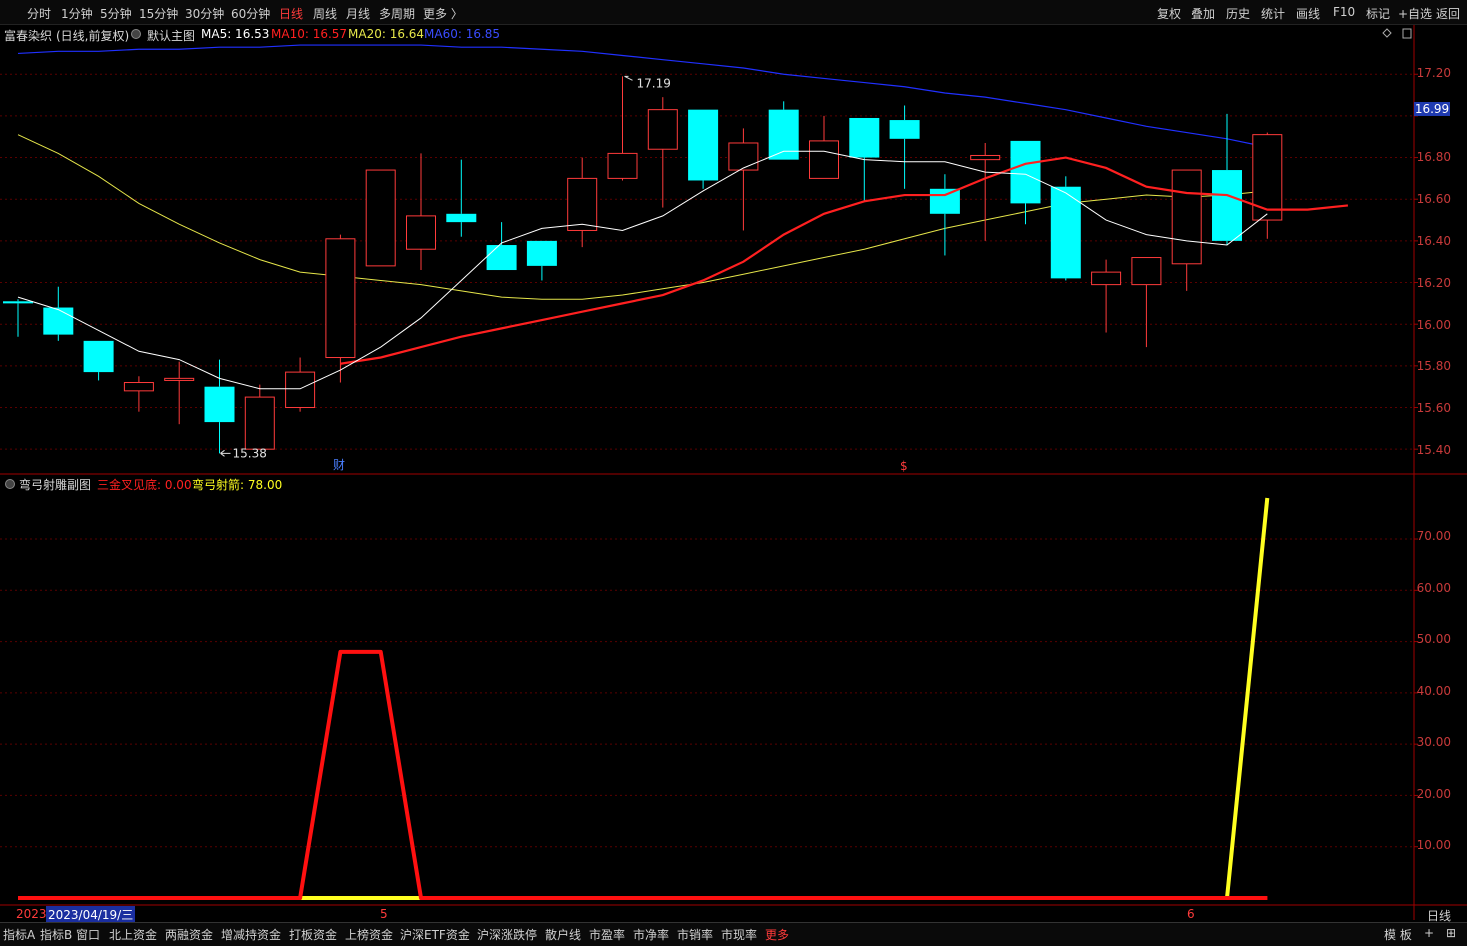 This screenshot has width=1467, height=946. What do you see at coordinates (171, 35) in the screenshot?
I see `main-indicator-name: 默认主图` at bounding box center [171, 35].